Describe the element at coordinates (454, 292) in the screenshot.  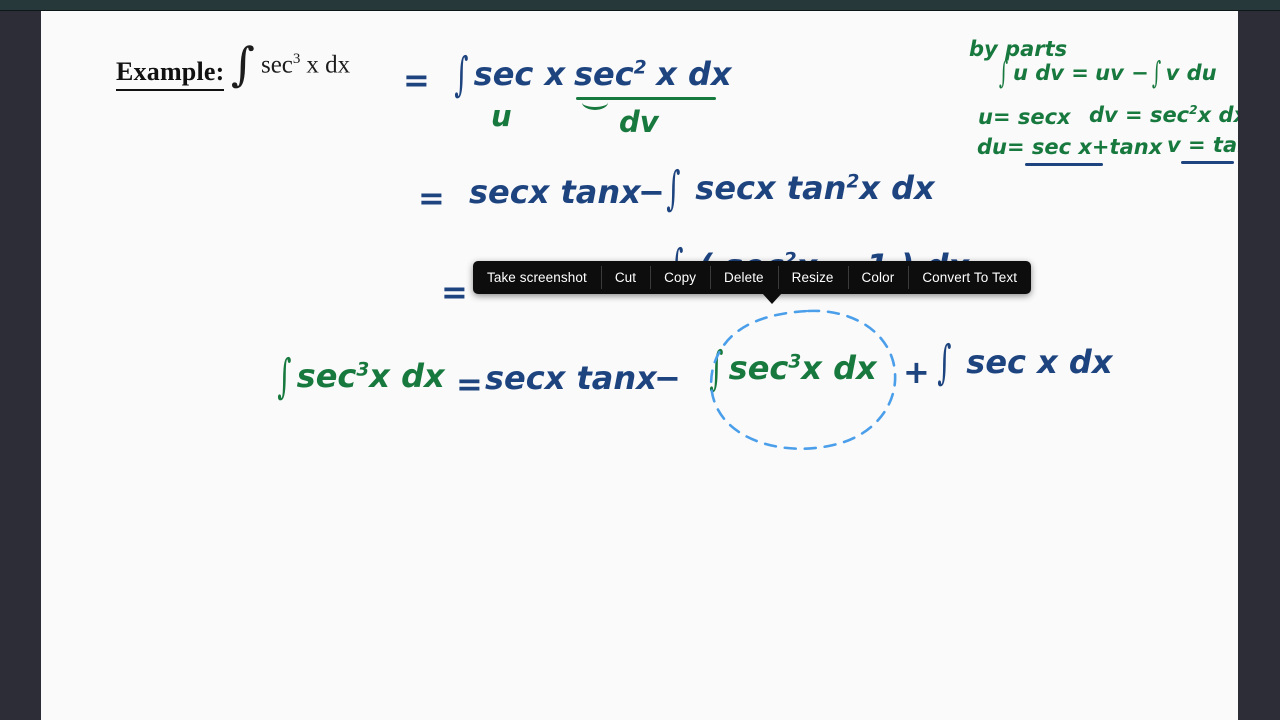
I see `line3-equals: =` at that location.